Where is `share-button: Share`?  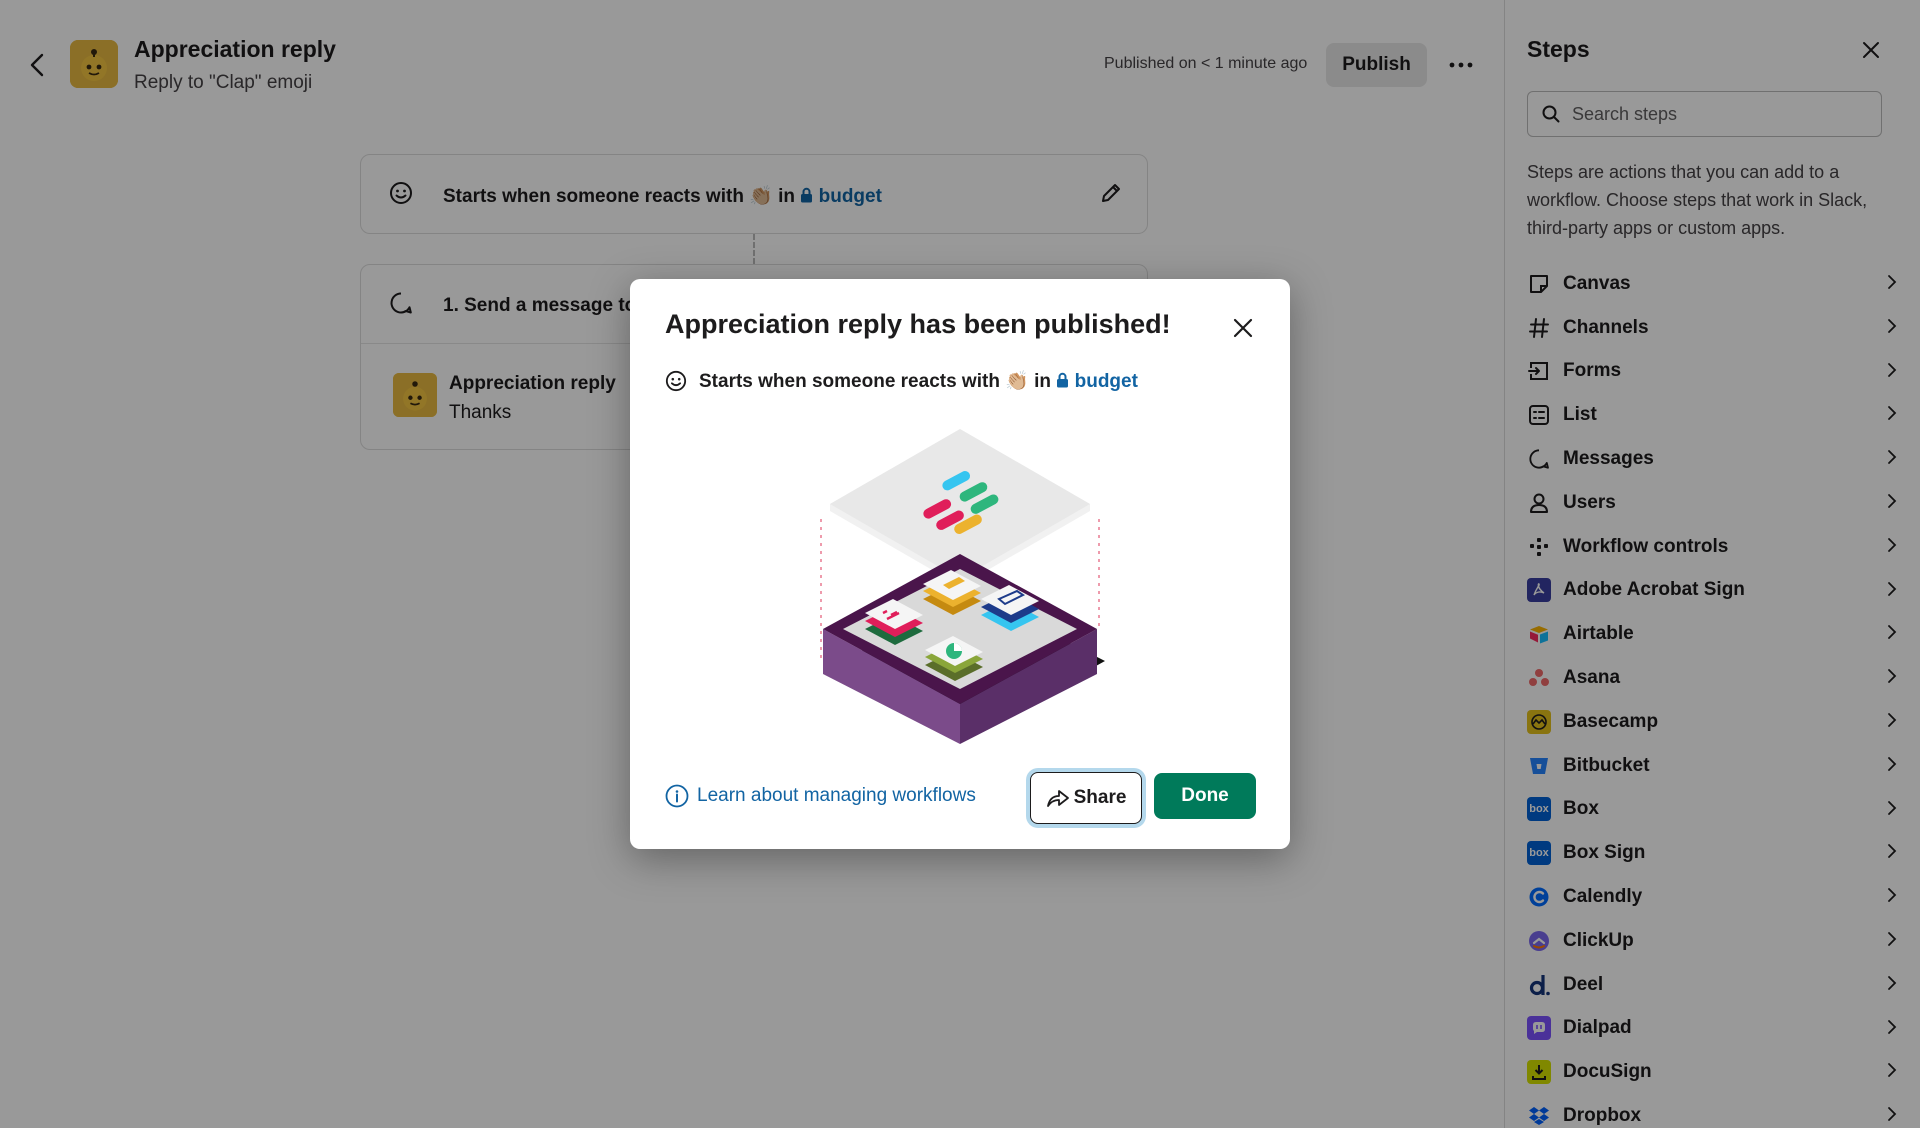 share-button: Share is located at coordinates (1086, 798).